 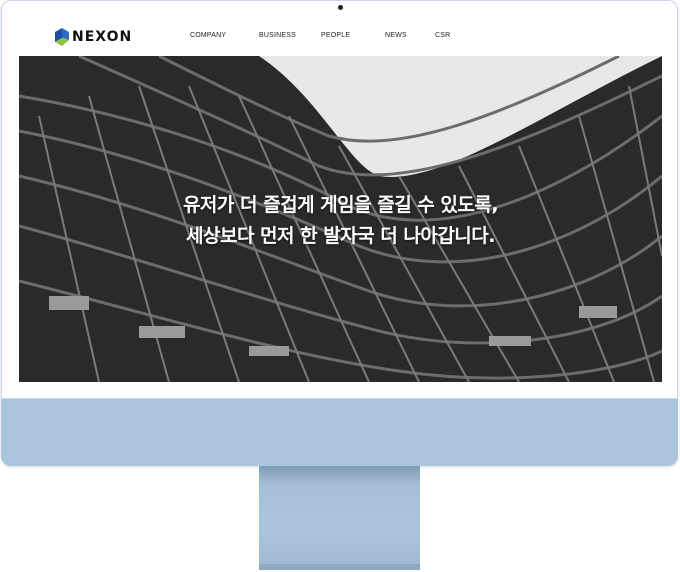 What do you see at coordinates (208, 35) in the screenshot?
I see `nav-item-company: COMPANY` at bounding box center [208, 35].